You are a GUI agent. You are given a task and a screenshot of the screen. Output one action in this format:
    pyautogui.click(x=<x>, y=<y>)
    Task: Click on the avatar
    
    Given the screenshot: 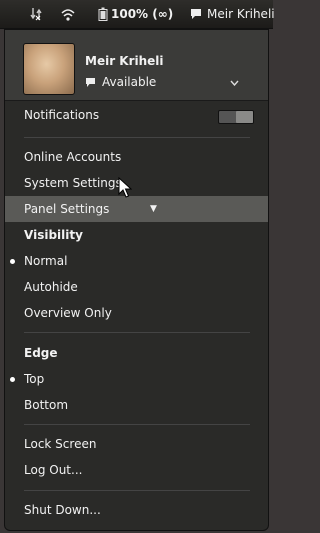 What is the action you would take?
    pyautogui.click(x=49, y=69)
    